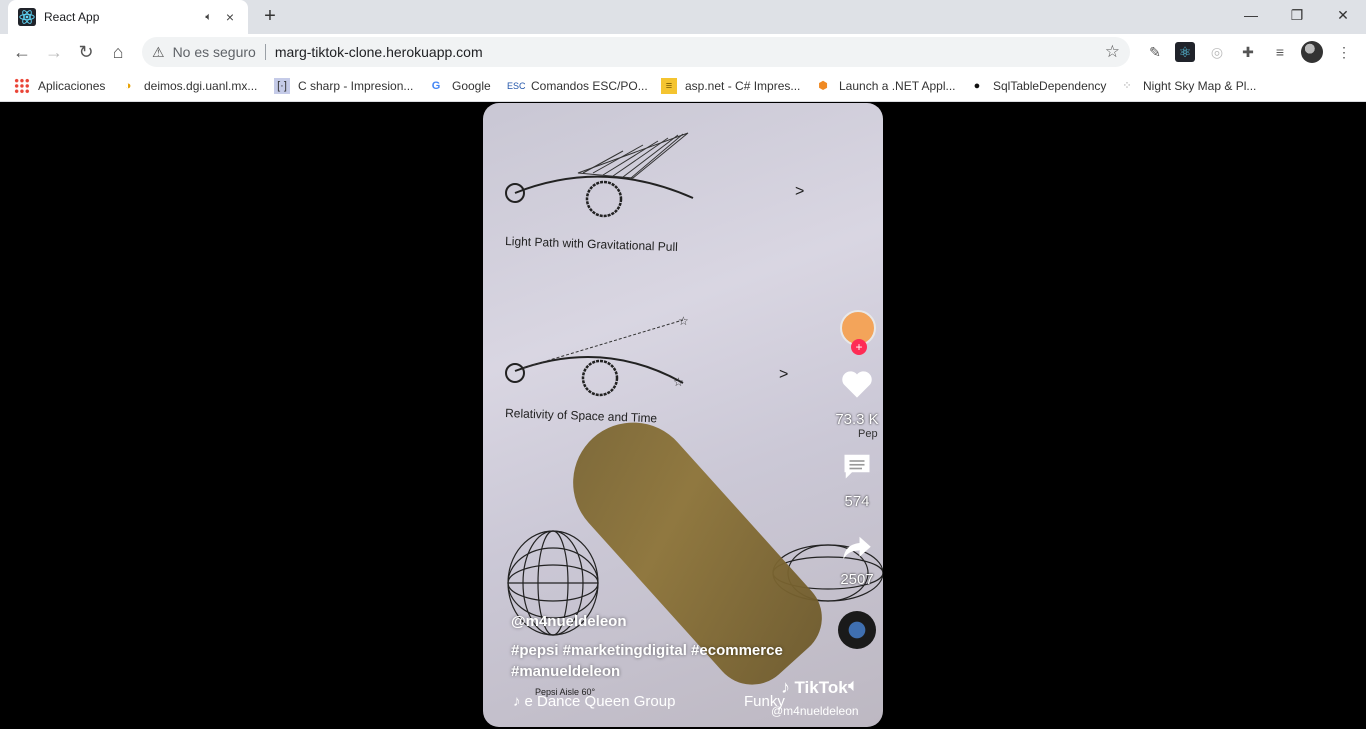  Describe the element at coordinates (265, 52) in the screenshot. I see `omnibox-divider` at that location.